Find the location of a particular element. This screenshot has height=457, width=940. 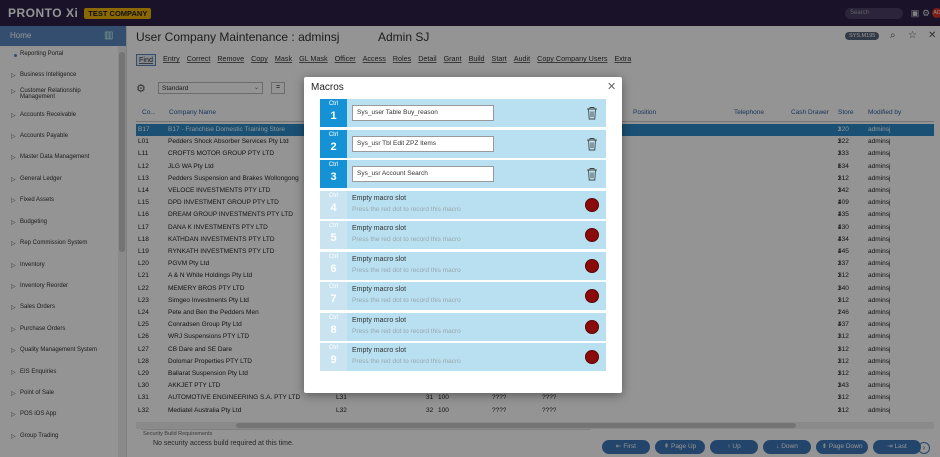

ctrl-number: 4 is located at coordinates (333, 207).